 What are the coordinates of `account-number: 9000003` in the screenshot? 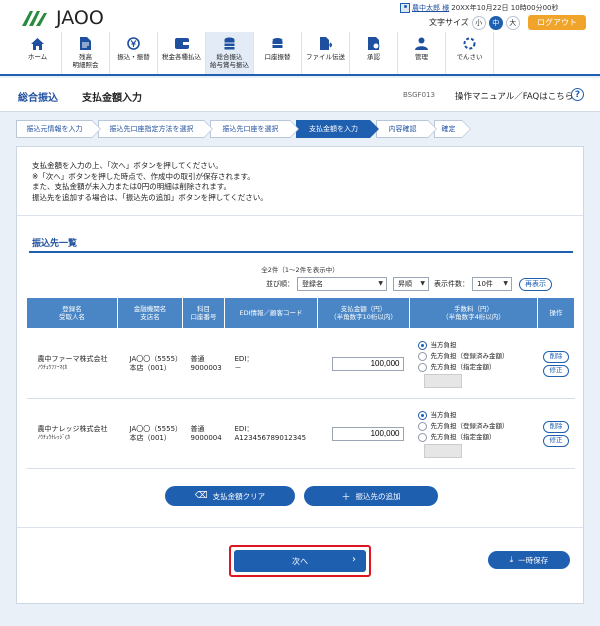 It's located at (206, 367).